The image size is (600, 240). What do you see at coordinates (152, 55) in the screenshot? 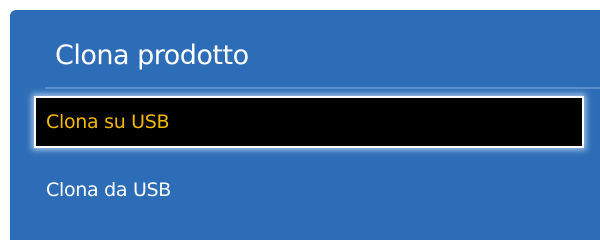
I see `panel-title: Clona prodotto` at bounding box center [152, 55].